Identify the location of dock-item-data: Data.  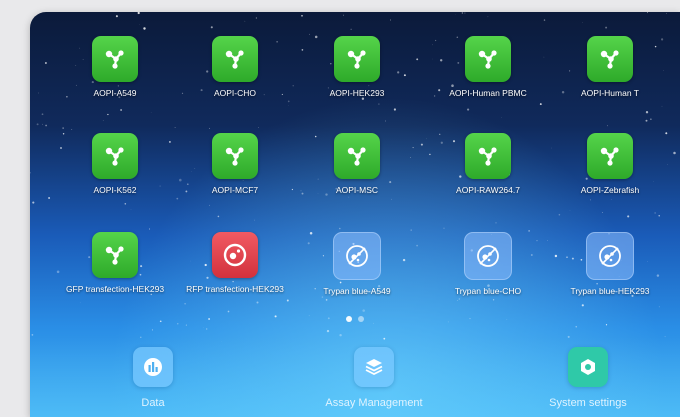
(153, 378).